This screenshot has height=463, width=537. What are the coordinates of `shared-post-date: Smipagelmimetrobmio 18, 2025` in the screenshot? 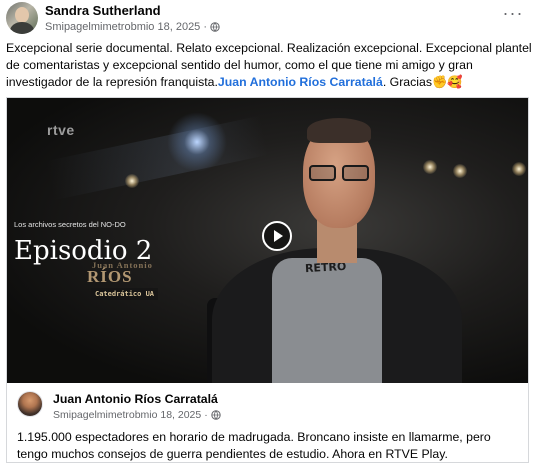 It's located at (127, 415).